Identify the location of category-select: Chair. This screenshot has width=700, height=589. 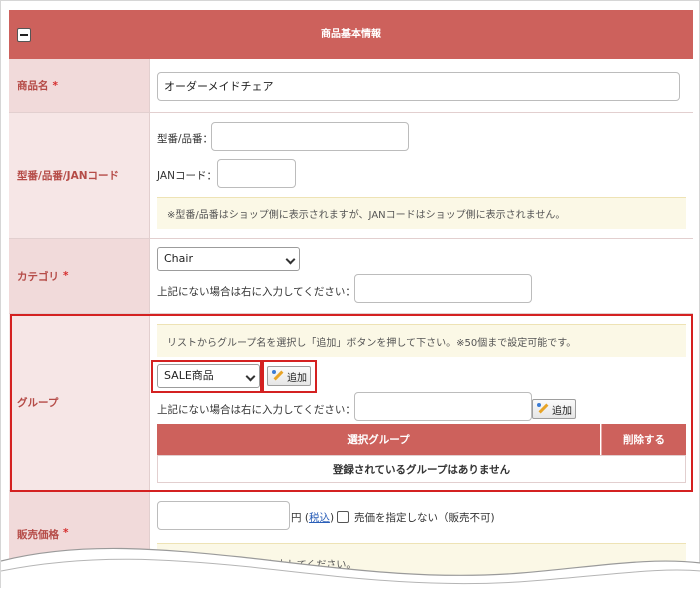
(228, 259).